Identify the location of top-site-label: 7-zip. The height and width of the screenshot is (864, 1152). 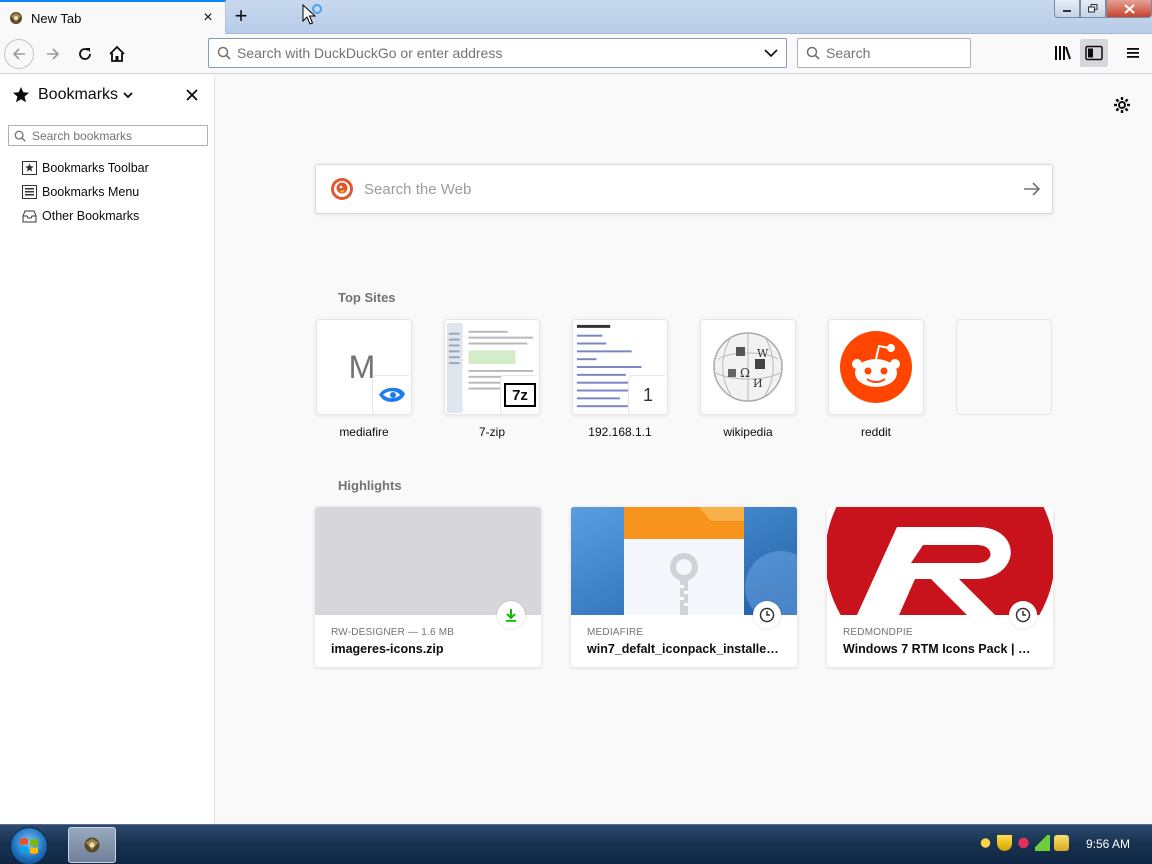
(491, 432).